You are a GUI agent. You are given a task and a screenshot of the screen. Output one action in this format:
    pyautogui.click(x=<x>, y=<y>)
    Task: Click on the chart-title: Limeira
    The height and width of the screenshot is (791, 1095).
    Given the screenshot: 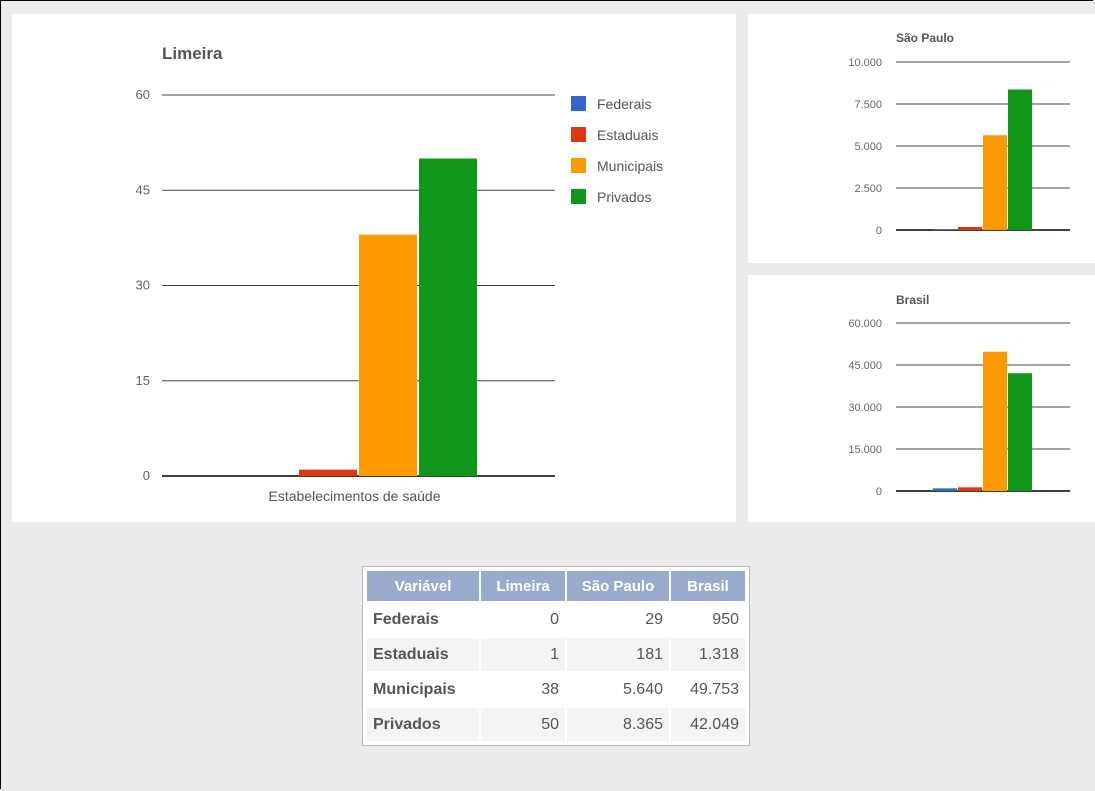 What is the action you would take?
    pyautogui.click(x=192, y=53)
    